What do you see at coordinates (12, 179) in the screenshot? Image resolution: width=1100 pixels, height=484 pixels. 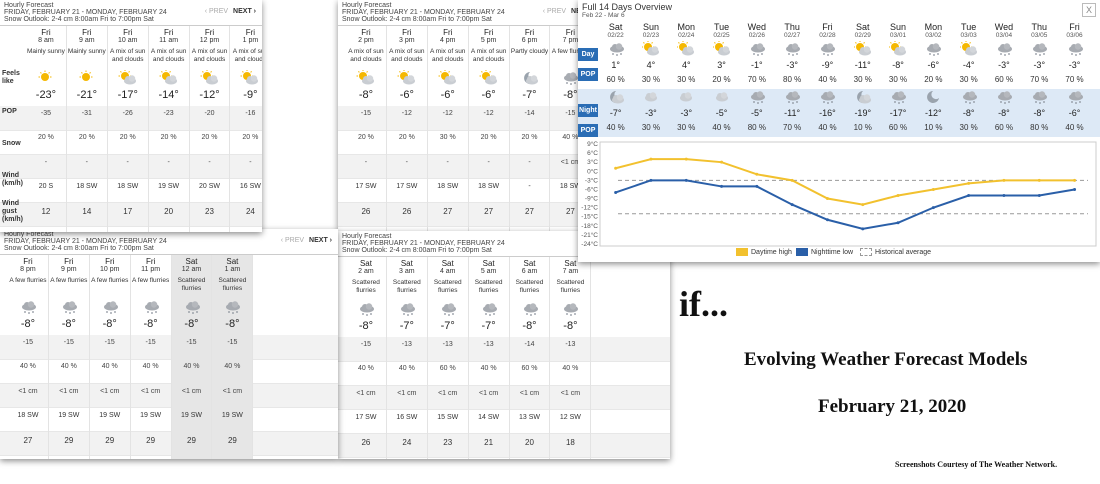 I see `row-label: Wind (km/h)` at bounding box center [12, 179].